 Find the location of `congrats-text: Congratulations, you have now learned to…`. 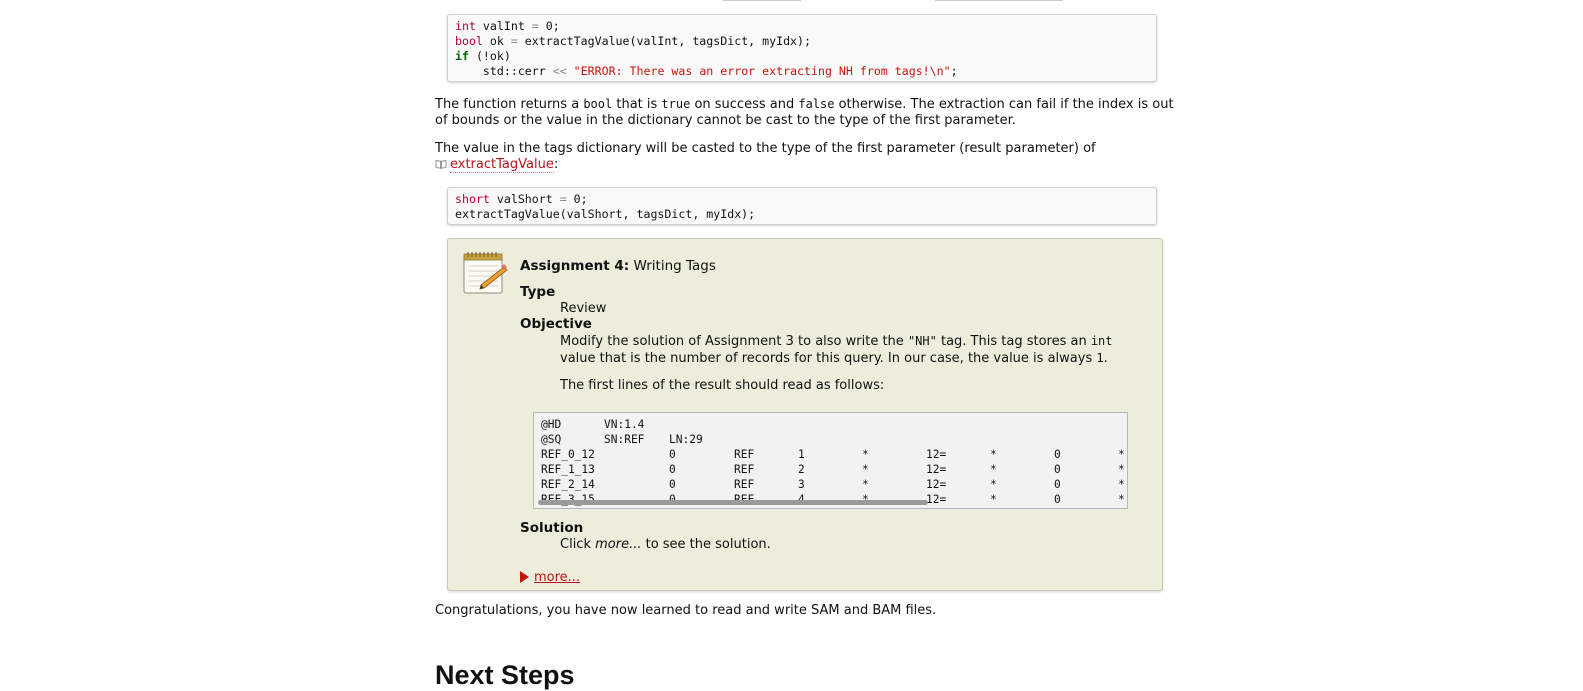

congrats-text: Congratulations, you have now learned to… is located at coordinates (686, 610).